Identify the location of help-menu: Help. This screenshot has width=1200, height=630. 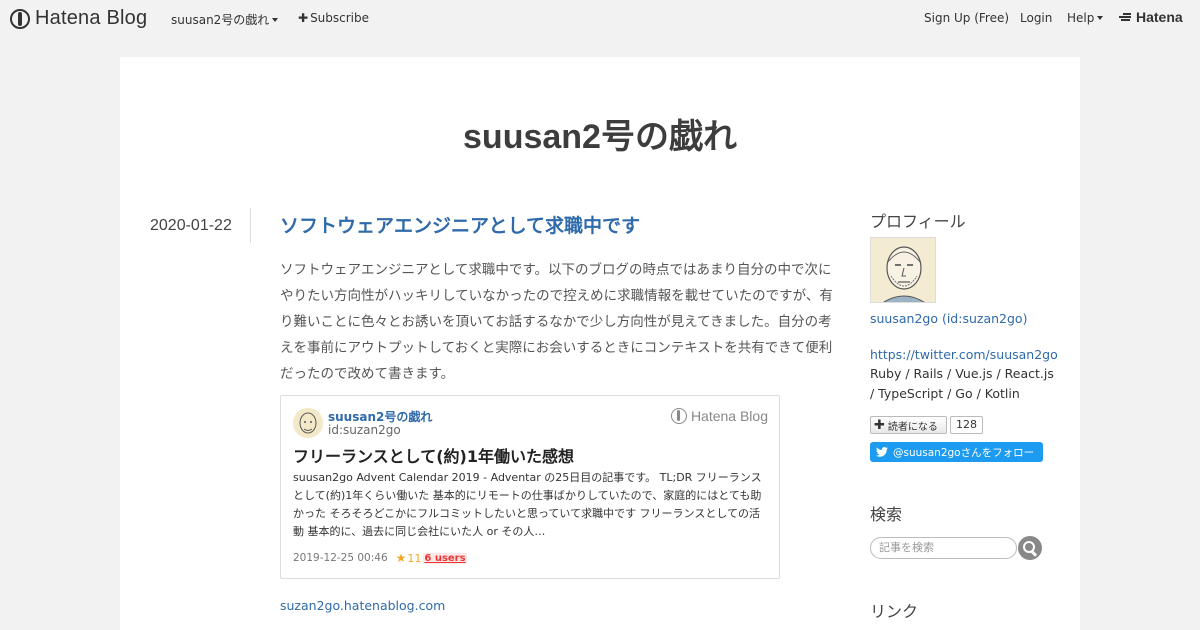
(1085, 18).